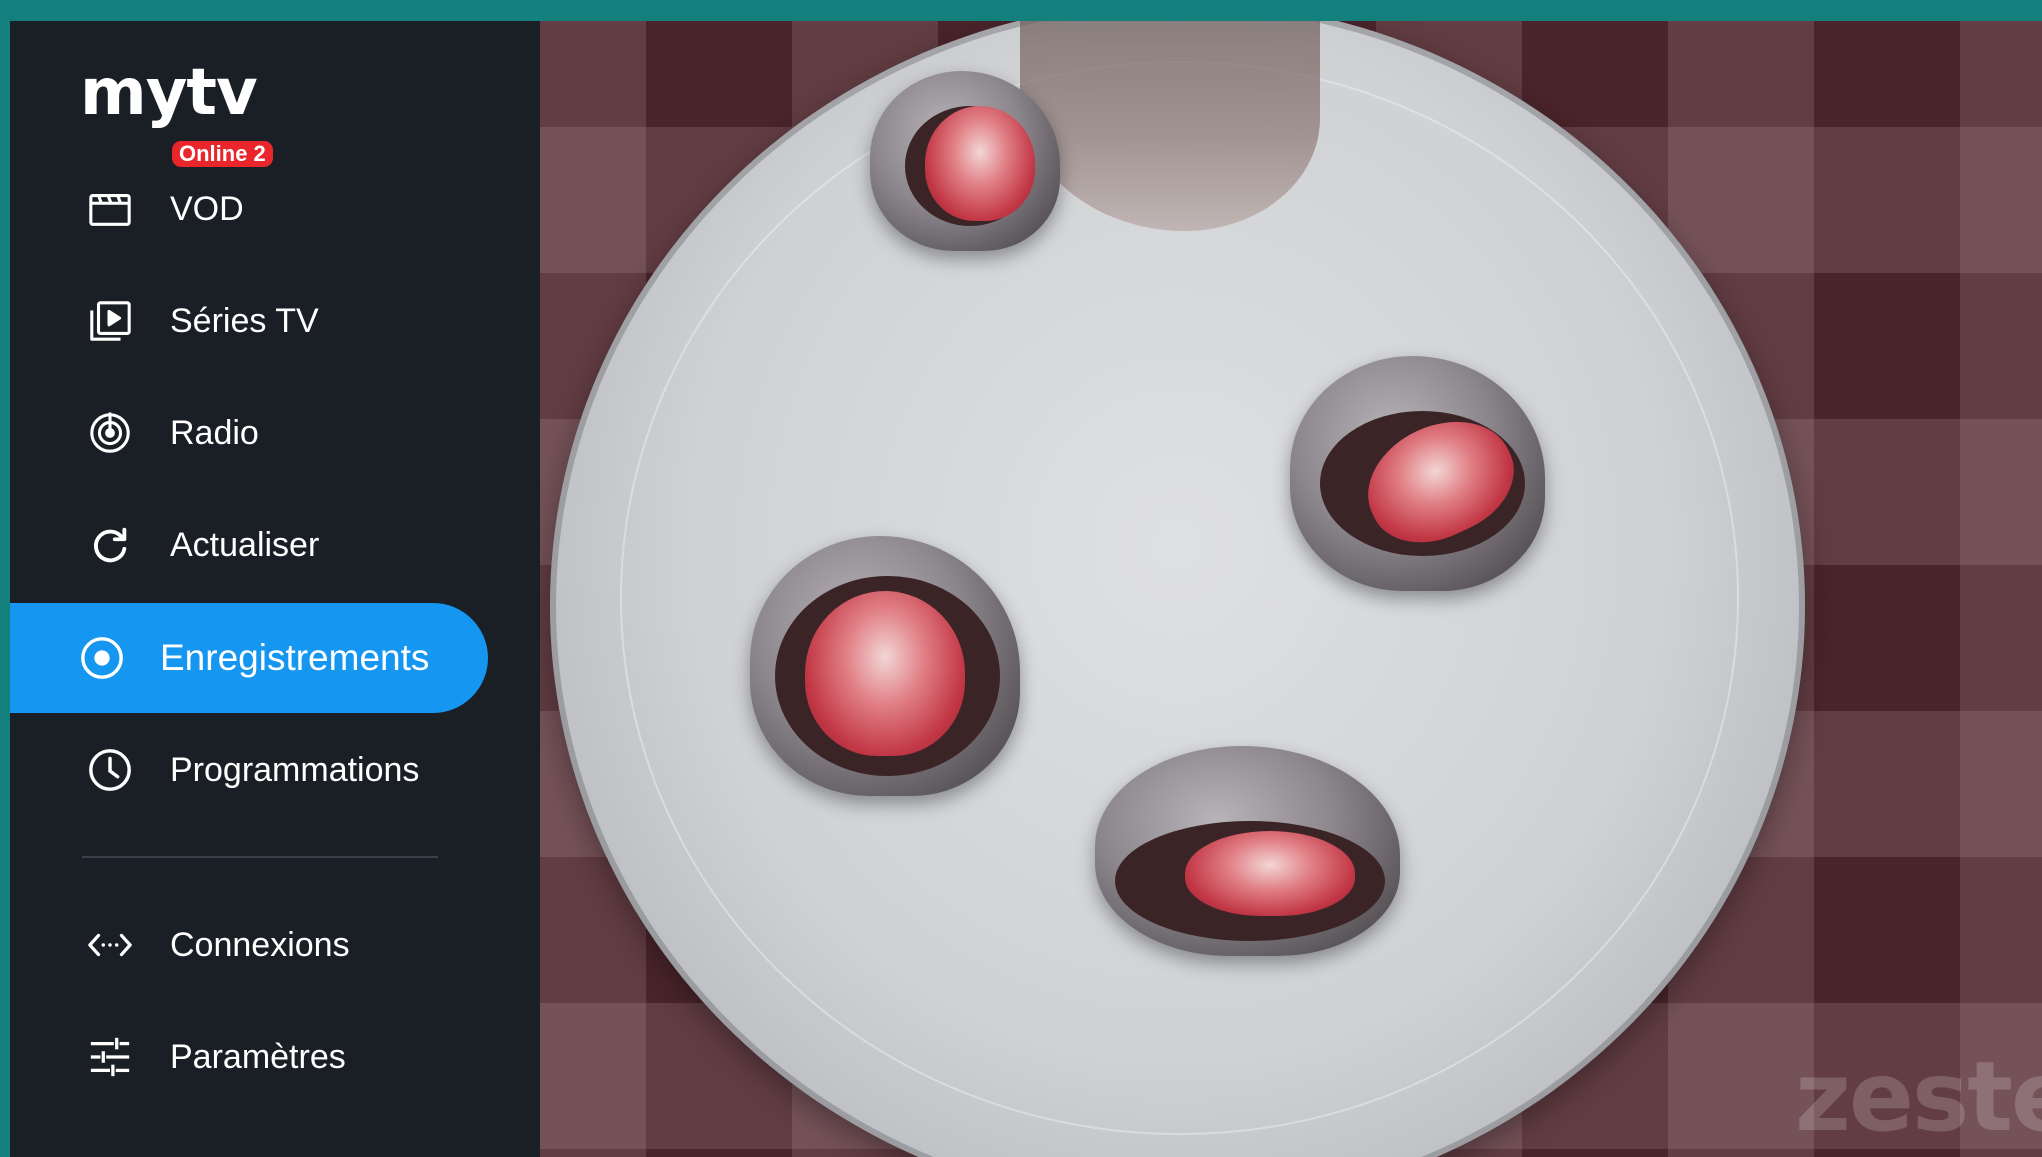  I want to click on clock-icon, so click(110, 770).